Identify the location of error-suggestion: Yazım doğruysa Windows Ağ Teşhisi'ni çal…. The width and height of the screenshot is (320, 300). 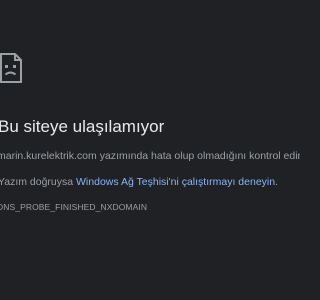
(139, 182).